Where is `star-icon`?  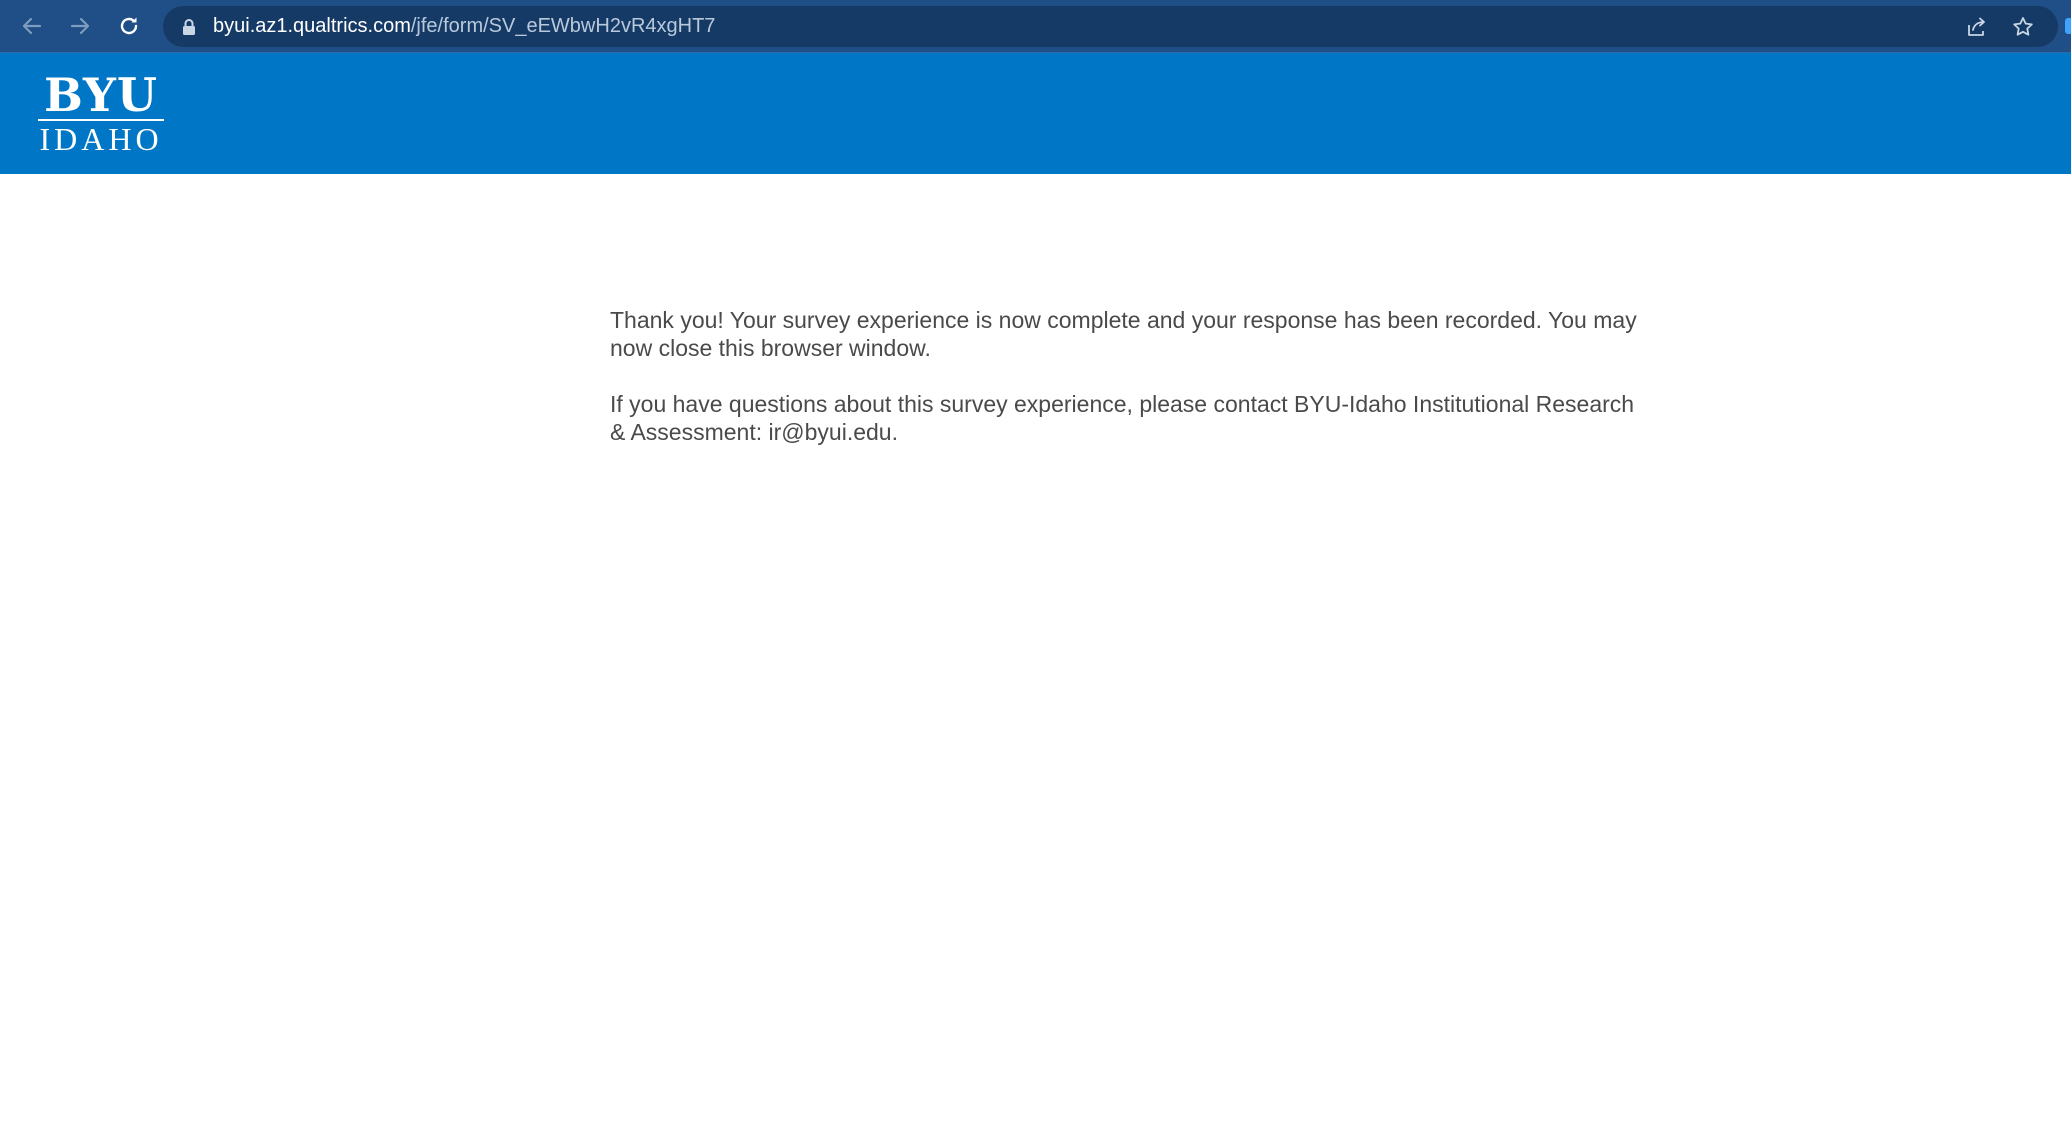
star-icon is located at coordinates (2023, 26).